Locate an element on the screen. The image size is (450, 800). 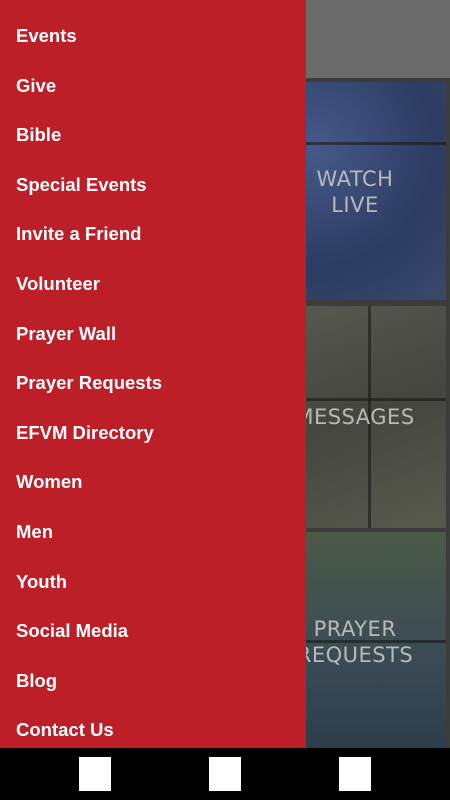
menu-item-special-events: Special Events is located at coordinates (153, 185).